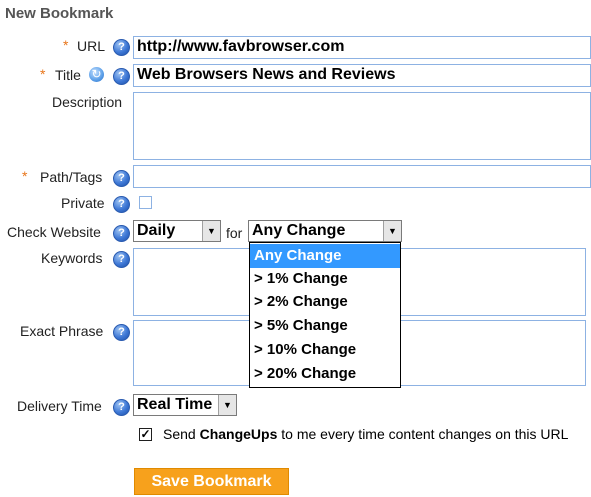 The image size is (591, 497). I want to click on delivery-time-select: Real Time ▼, so click(185, 405).